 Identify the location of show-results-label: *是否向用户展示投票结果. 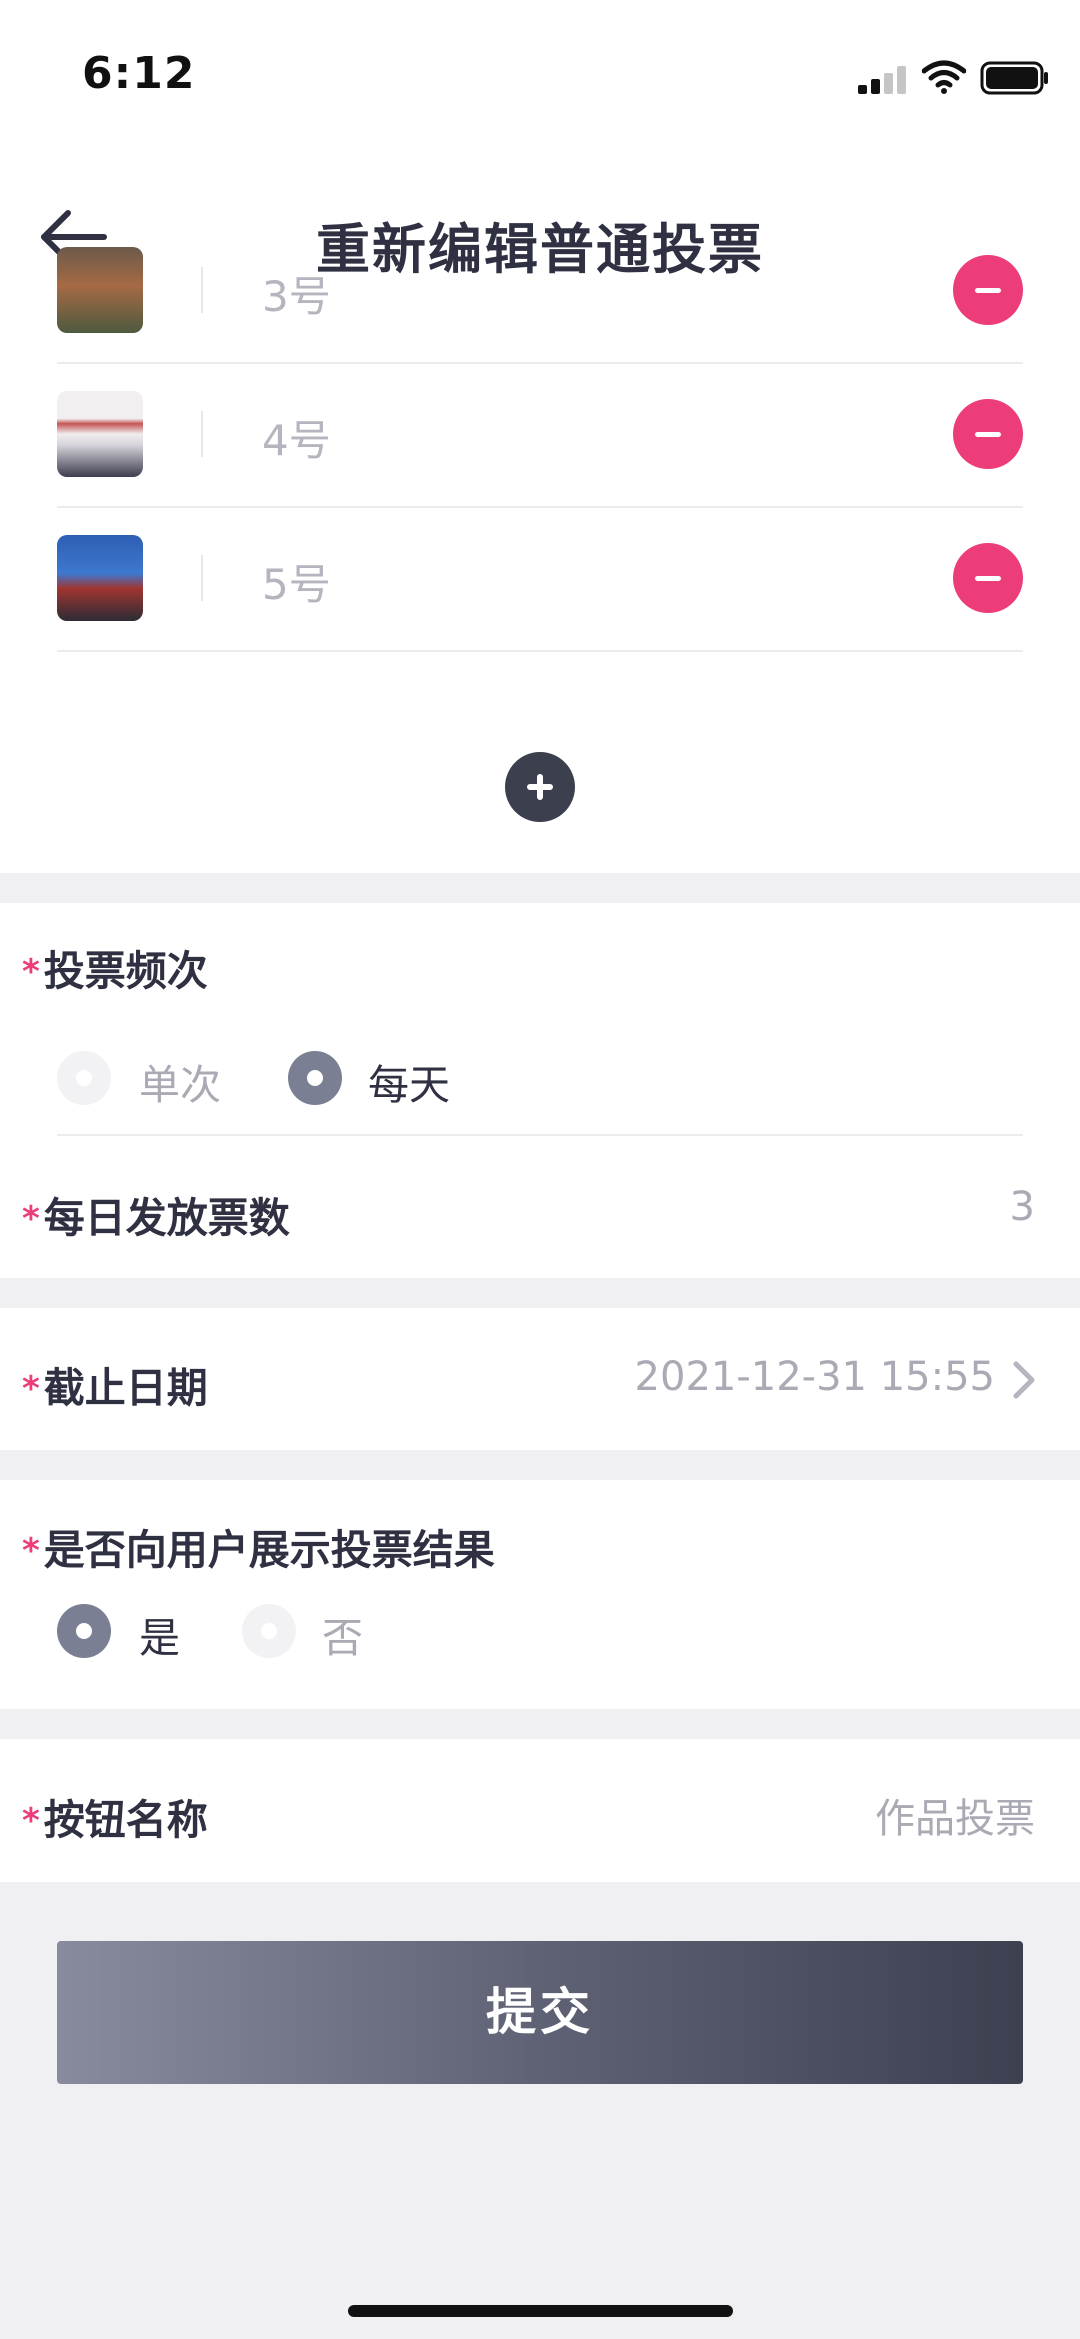
(258, 1550).